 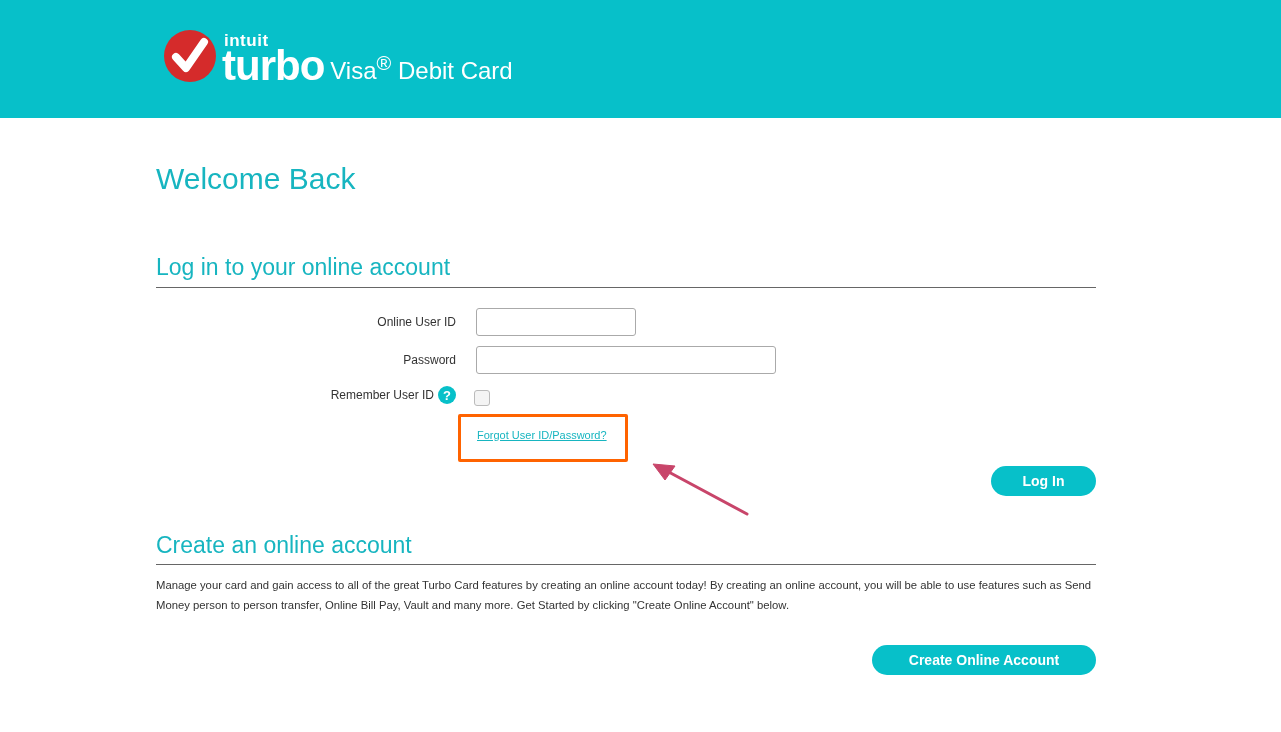 What do you see at coordinates (624, 595) in the screenshot?
I see `description-text: Manage your card and gain access to all of the great Turbo Card features by creating an online account today! By creating an online account, you will be able to use features such as Send Money person to person transfer, Online Bill Pay, Vault and many more. Get Started by clicking "Create Online Account" below.` at bounding box center [624, 595].